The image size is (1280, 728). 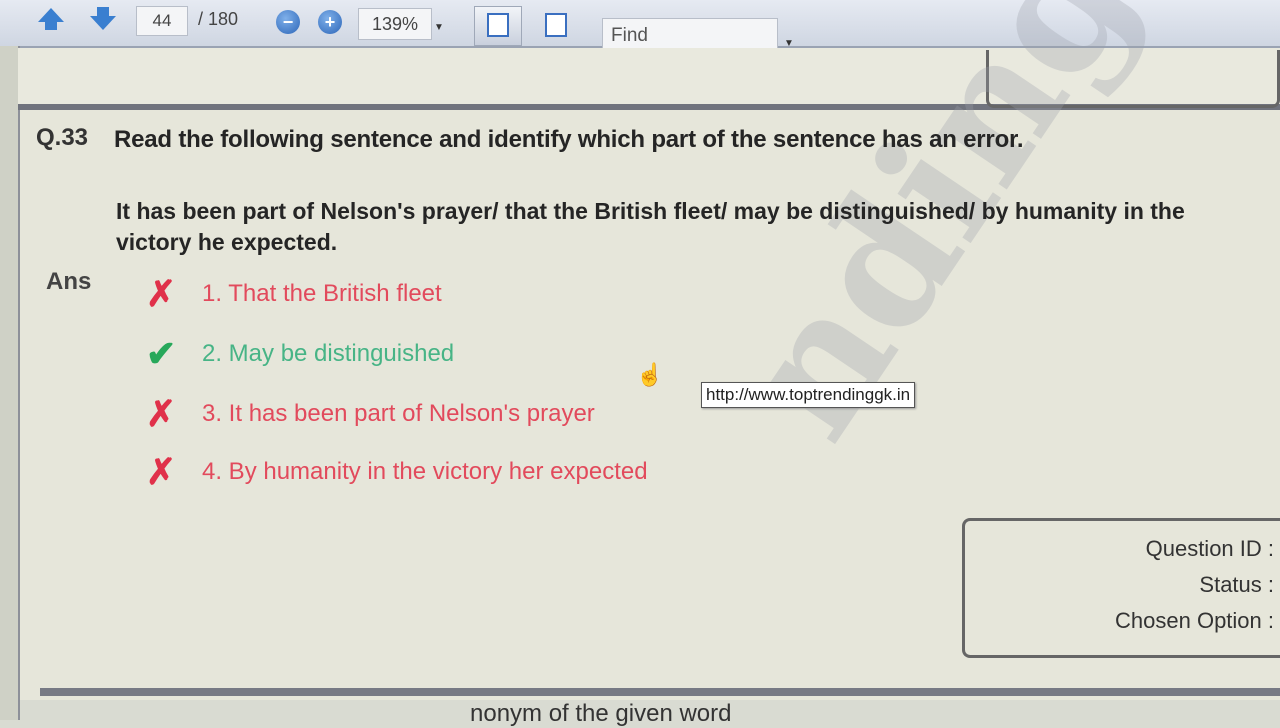 What do you see at coordinates (660, 692) in the screenshot?
I see `question-divider` at bounding box center [660, 692].